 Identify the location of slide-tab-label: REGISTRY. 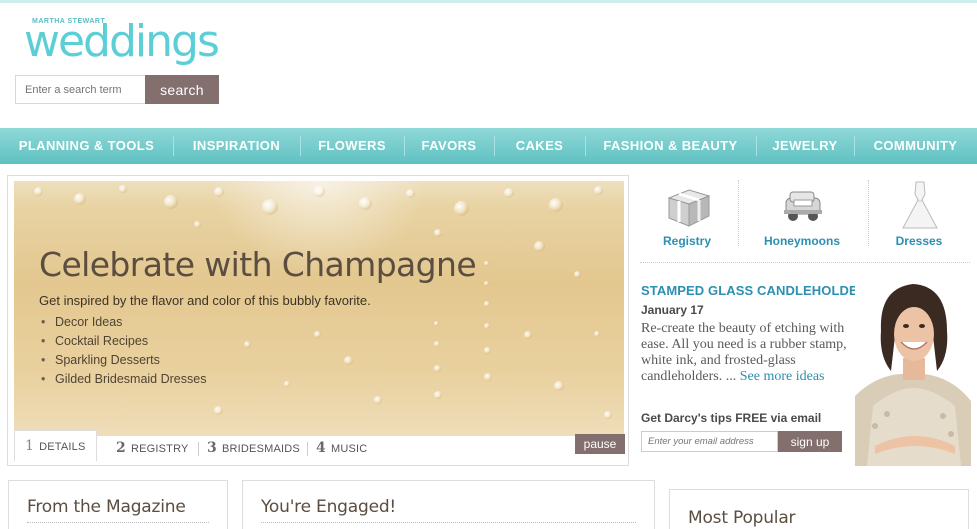
(159, 449).